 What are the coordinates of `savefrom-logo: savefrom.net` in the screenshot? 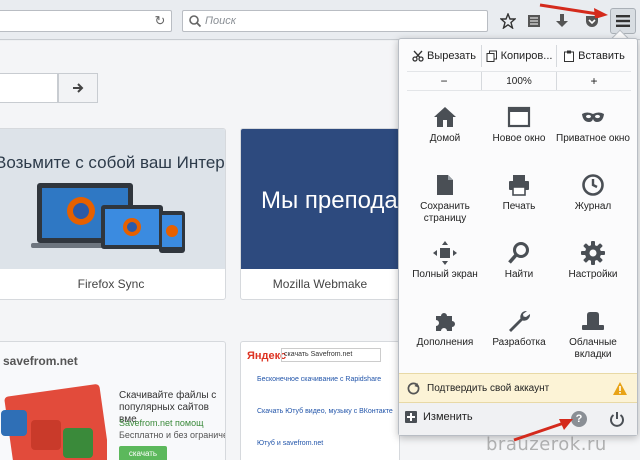 It's located at (40, 361).